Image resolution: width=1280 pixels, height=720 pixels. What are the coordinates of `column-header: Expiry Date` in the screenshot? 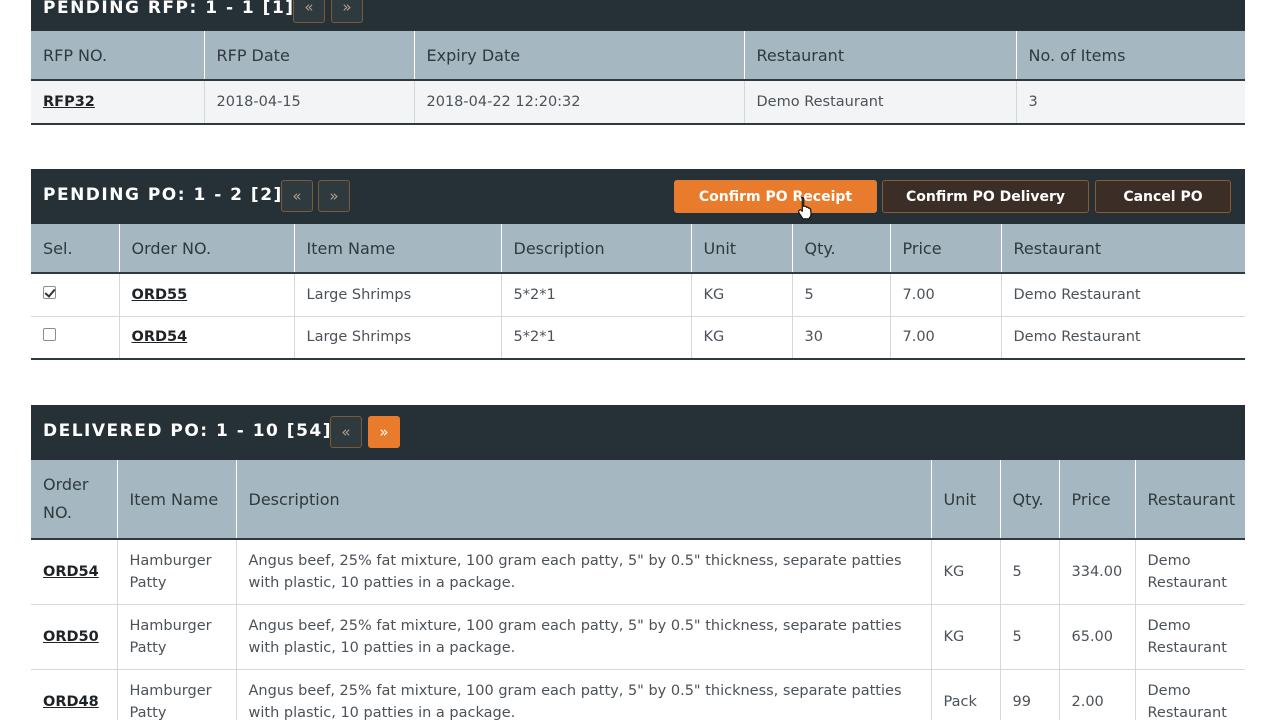 It's located at (579, 56).